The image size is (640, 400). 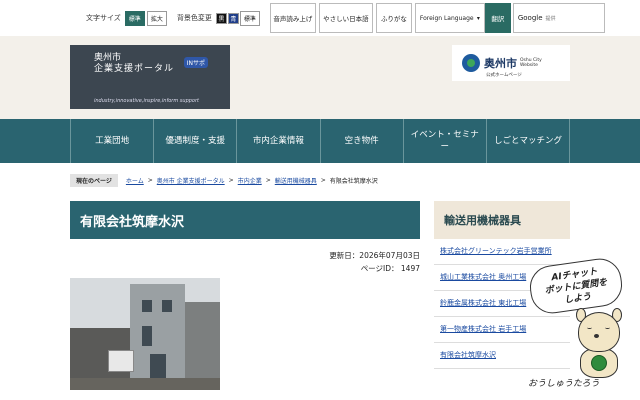 I want to click on mascot-icon, so click(x=601, y=344).